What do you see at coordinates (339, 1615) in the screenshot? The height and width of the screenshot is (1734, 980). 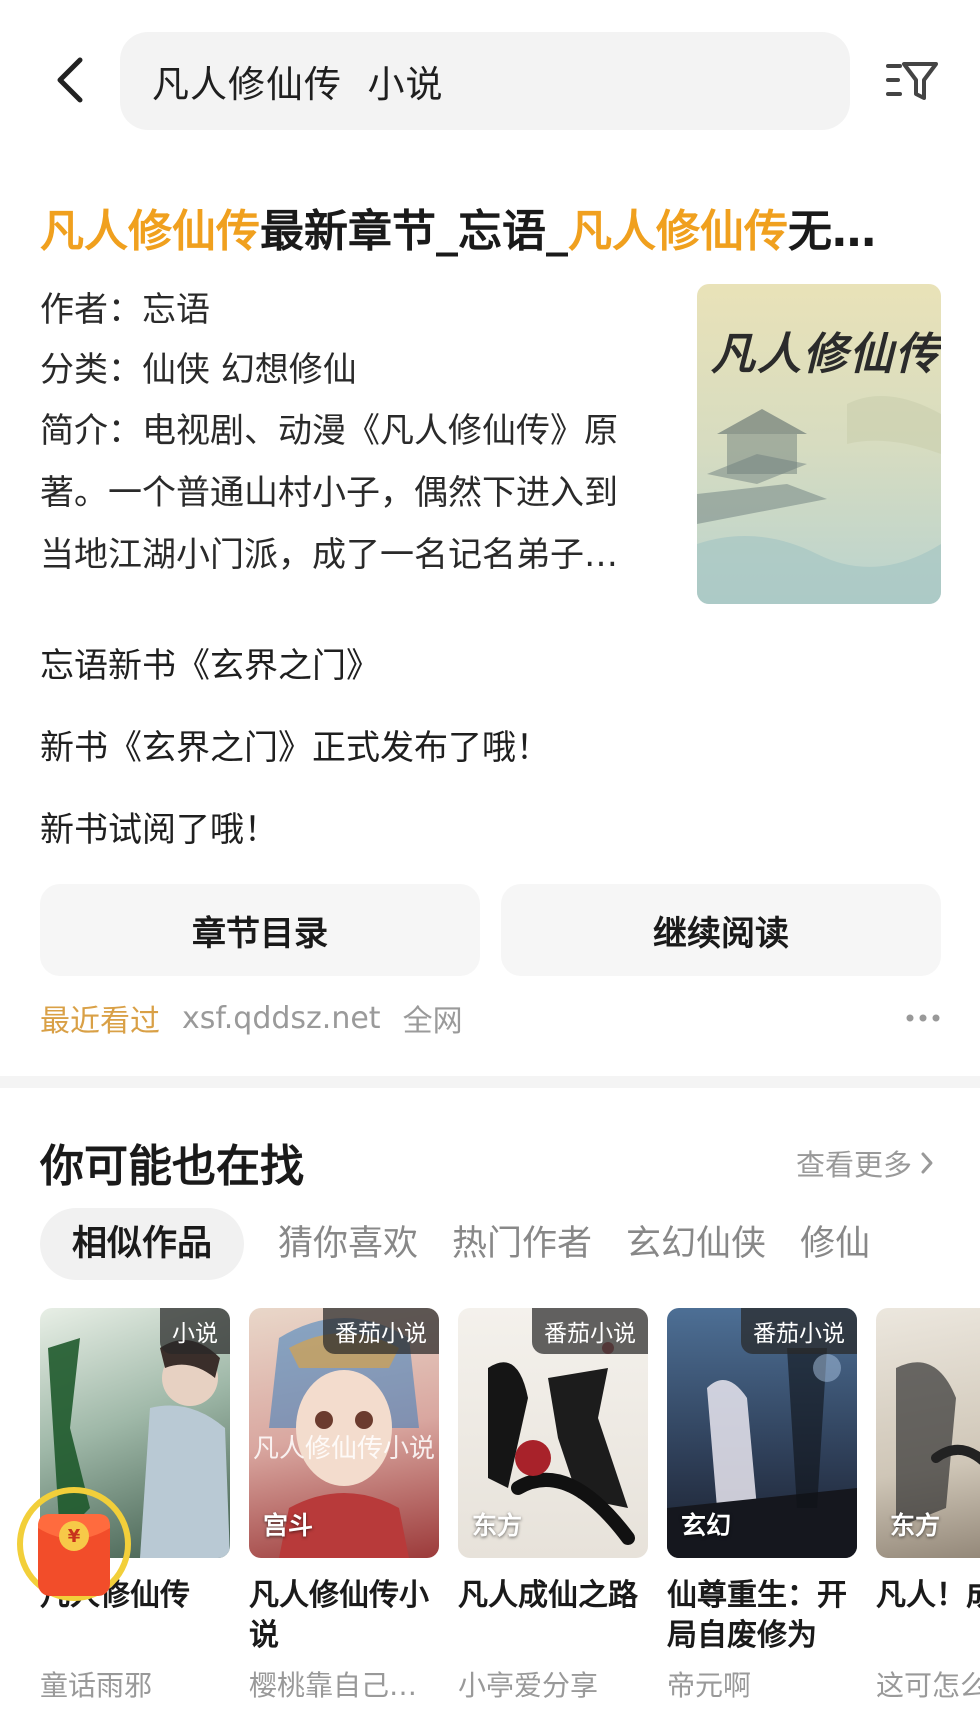 I see `book-title: 凡人修仙传小说` at bounding box center [339, 1615].